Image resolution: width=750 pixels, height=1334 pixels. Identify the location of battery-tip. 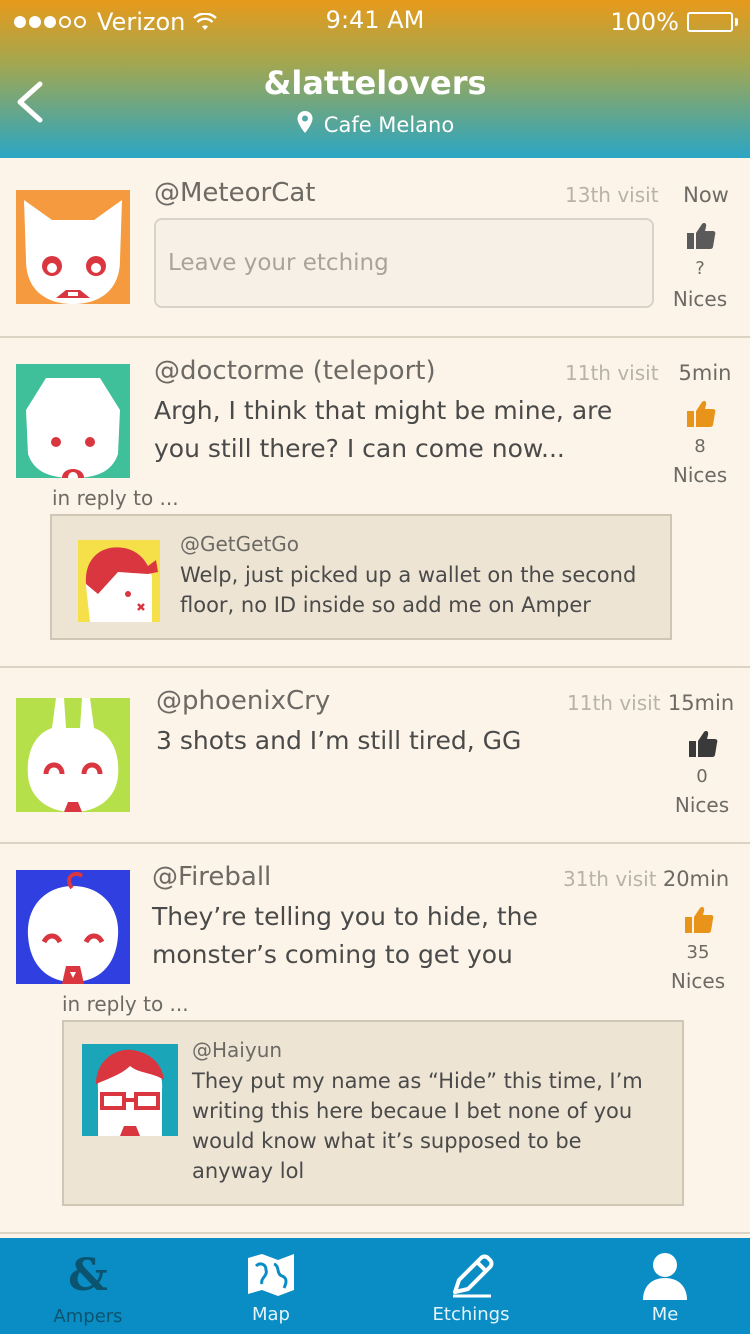
(736, 22).